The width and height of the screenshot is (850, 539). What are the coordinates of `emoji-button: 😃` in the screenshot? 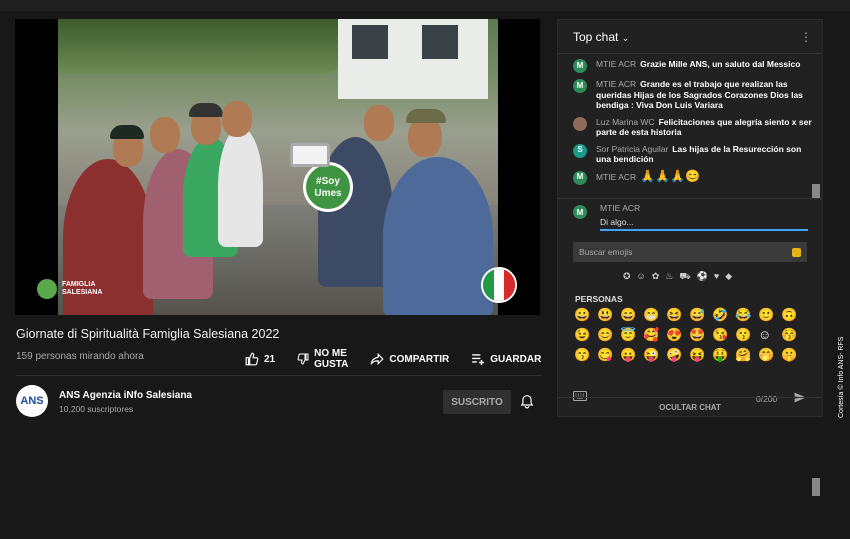 It's located at (608, 315).